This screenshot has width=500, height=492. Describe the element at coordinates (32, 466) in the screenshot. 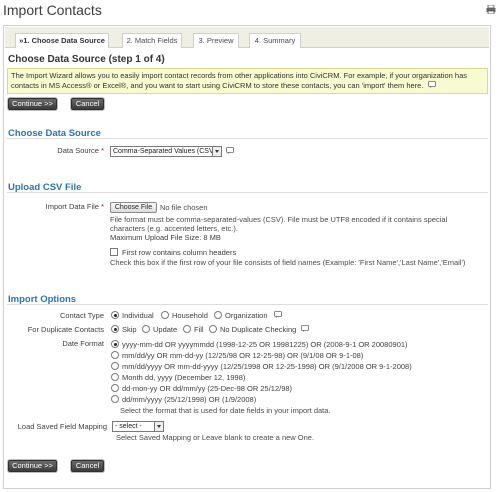

I see `continue-button-bottom: Continue >>` at that location.